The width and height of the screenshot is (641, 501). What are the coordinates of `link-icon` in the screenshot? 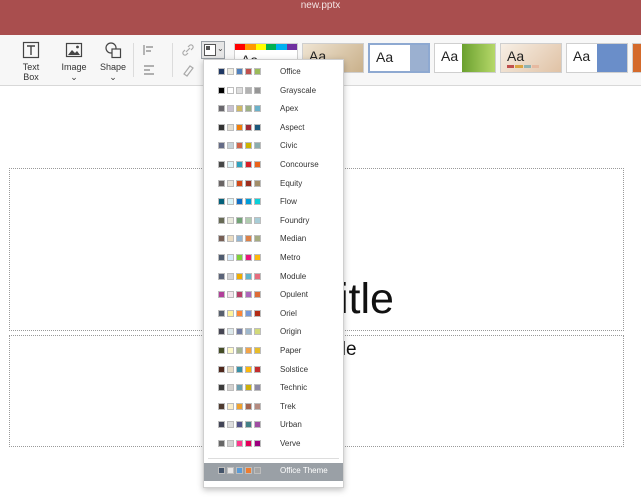 It's located at (188, 50).